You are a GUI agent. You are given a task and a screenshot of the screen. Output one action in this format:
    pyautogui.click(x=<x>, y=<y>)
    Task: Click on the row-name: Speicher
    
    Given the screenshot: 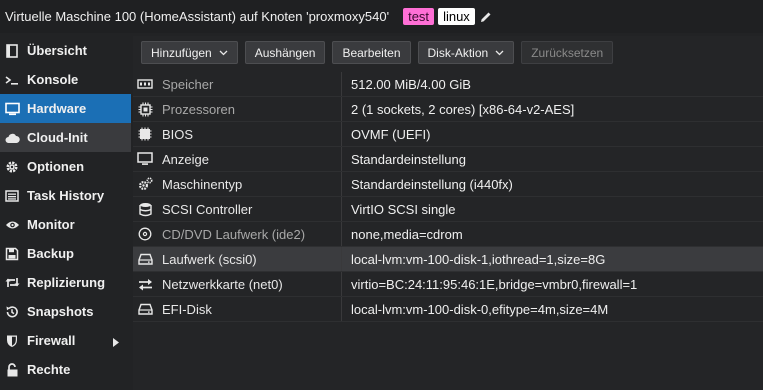 What is the action you would take?
    pyautogui.click(x=188, y=84)
    